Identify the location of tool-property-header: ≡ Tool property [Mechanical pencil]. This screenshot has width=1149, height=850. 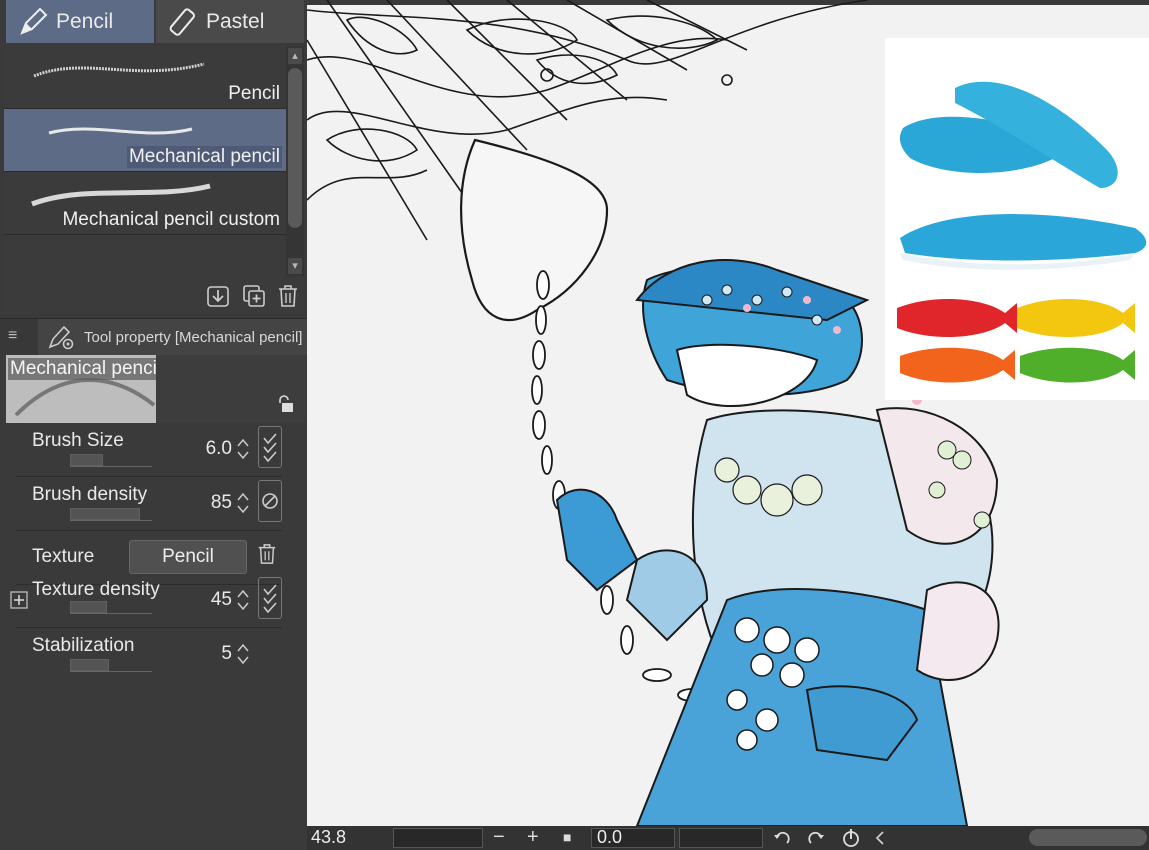
(153, 336).